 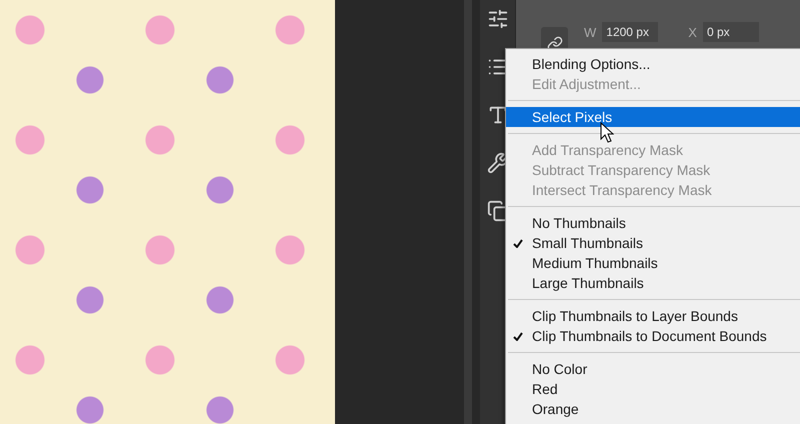 I want to click on cursor-icon, so click(x=607, y=133).